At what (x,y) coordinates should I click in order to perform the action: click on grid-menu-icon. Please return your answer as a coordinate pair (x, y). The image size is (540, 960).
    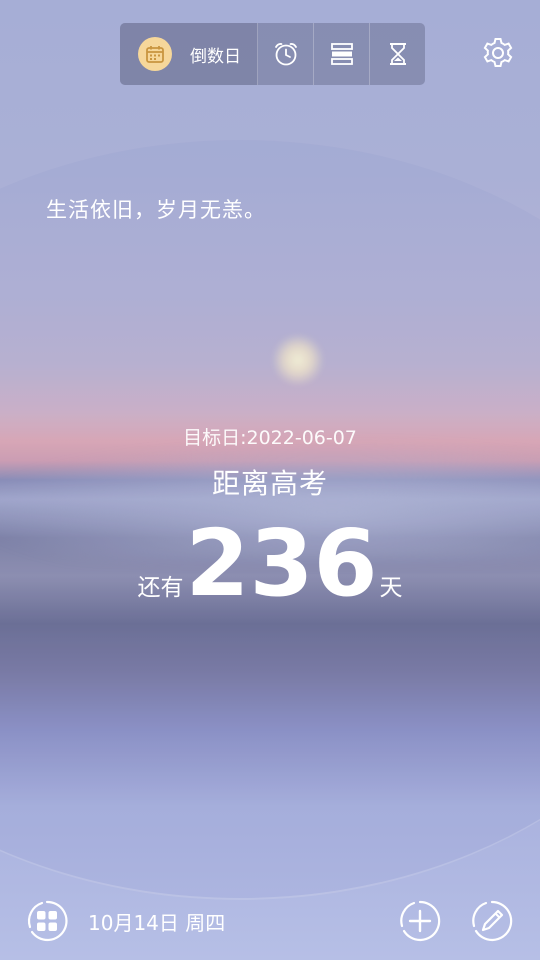
    Looking at the image, I should click on (47, 921).